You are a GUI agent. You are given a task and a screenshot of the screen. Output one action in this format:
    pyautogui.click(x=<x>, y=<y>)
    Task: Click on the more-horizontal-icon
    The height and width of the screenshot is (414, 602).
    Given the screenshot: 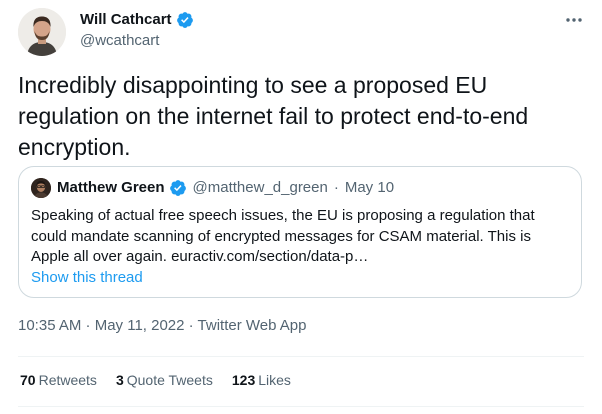 What is the action you would take?
    pyautogui.click(x=574, y=20)
    